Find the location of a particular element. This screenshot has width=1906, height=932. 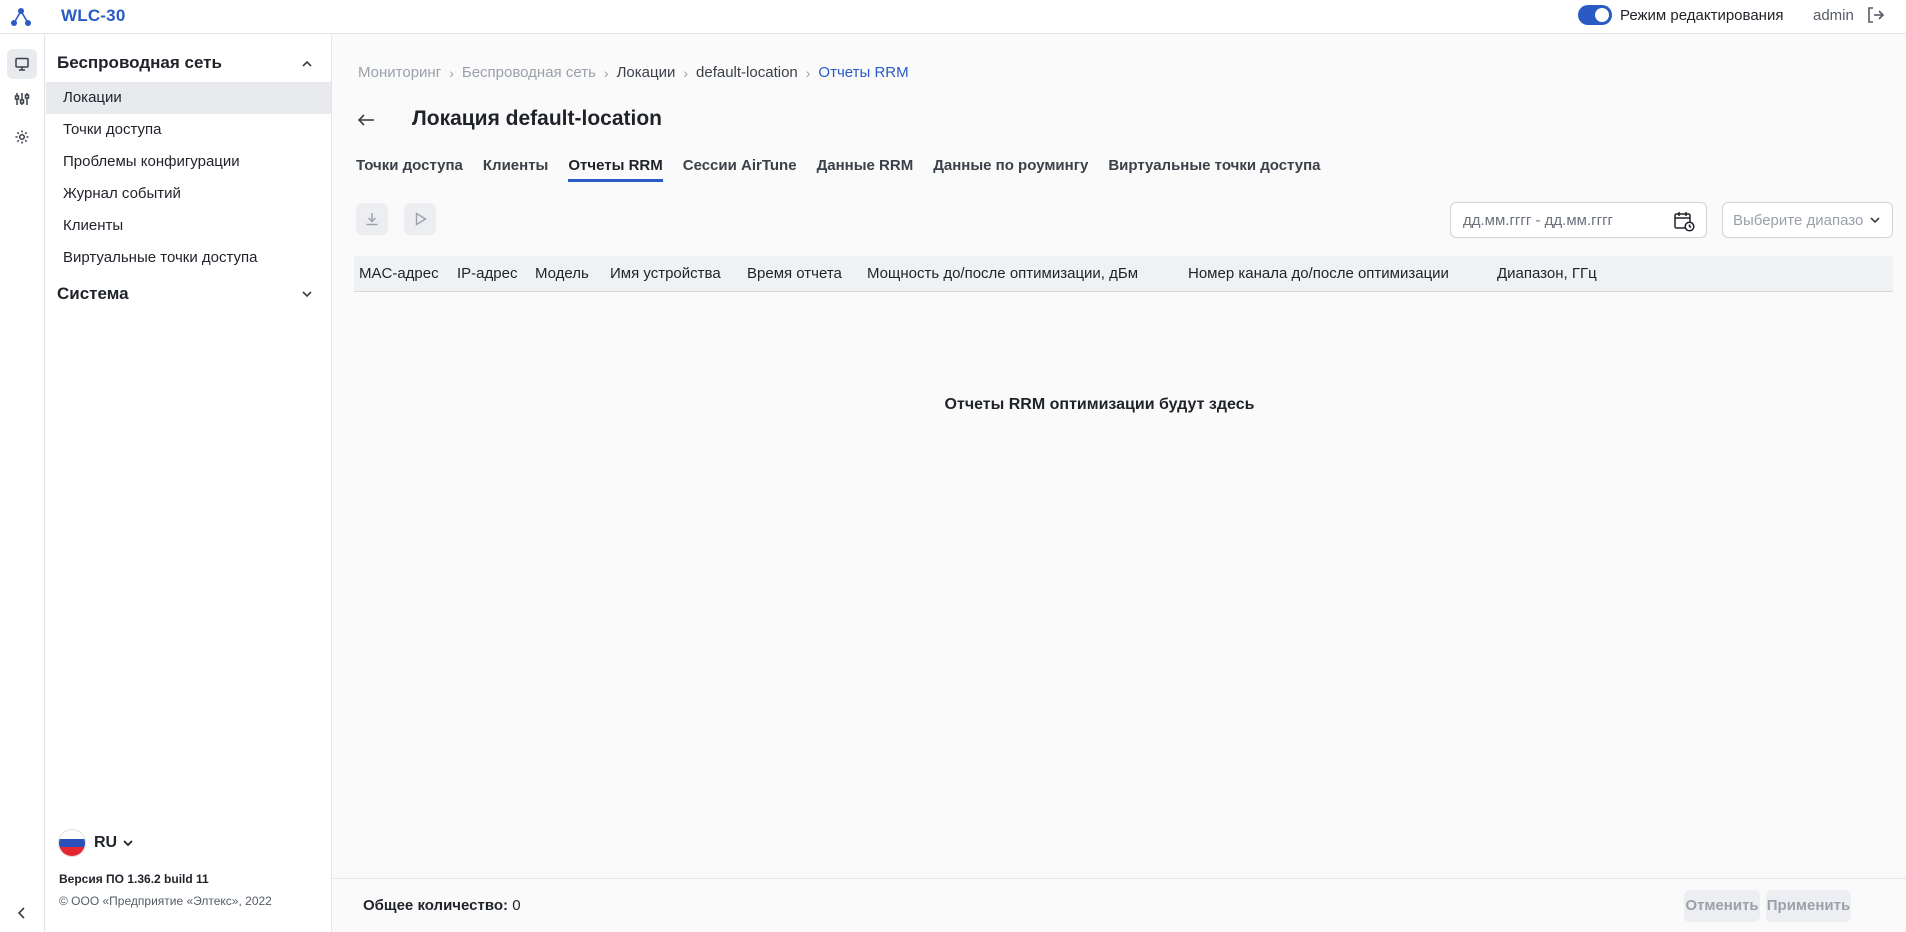

total-value: 0 is located at coordinates (516, 905).